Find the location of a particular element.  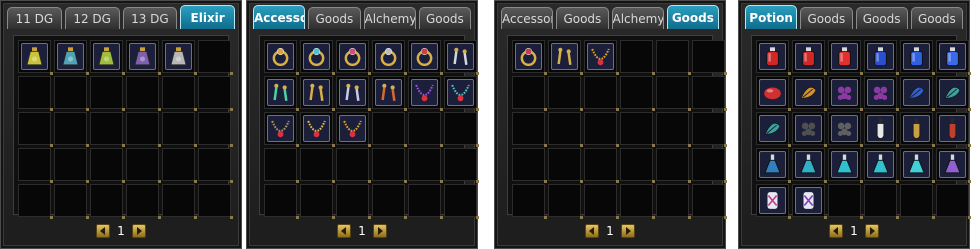

hp-potion-icon is located at coordinates (772, 56).